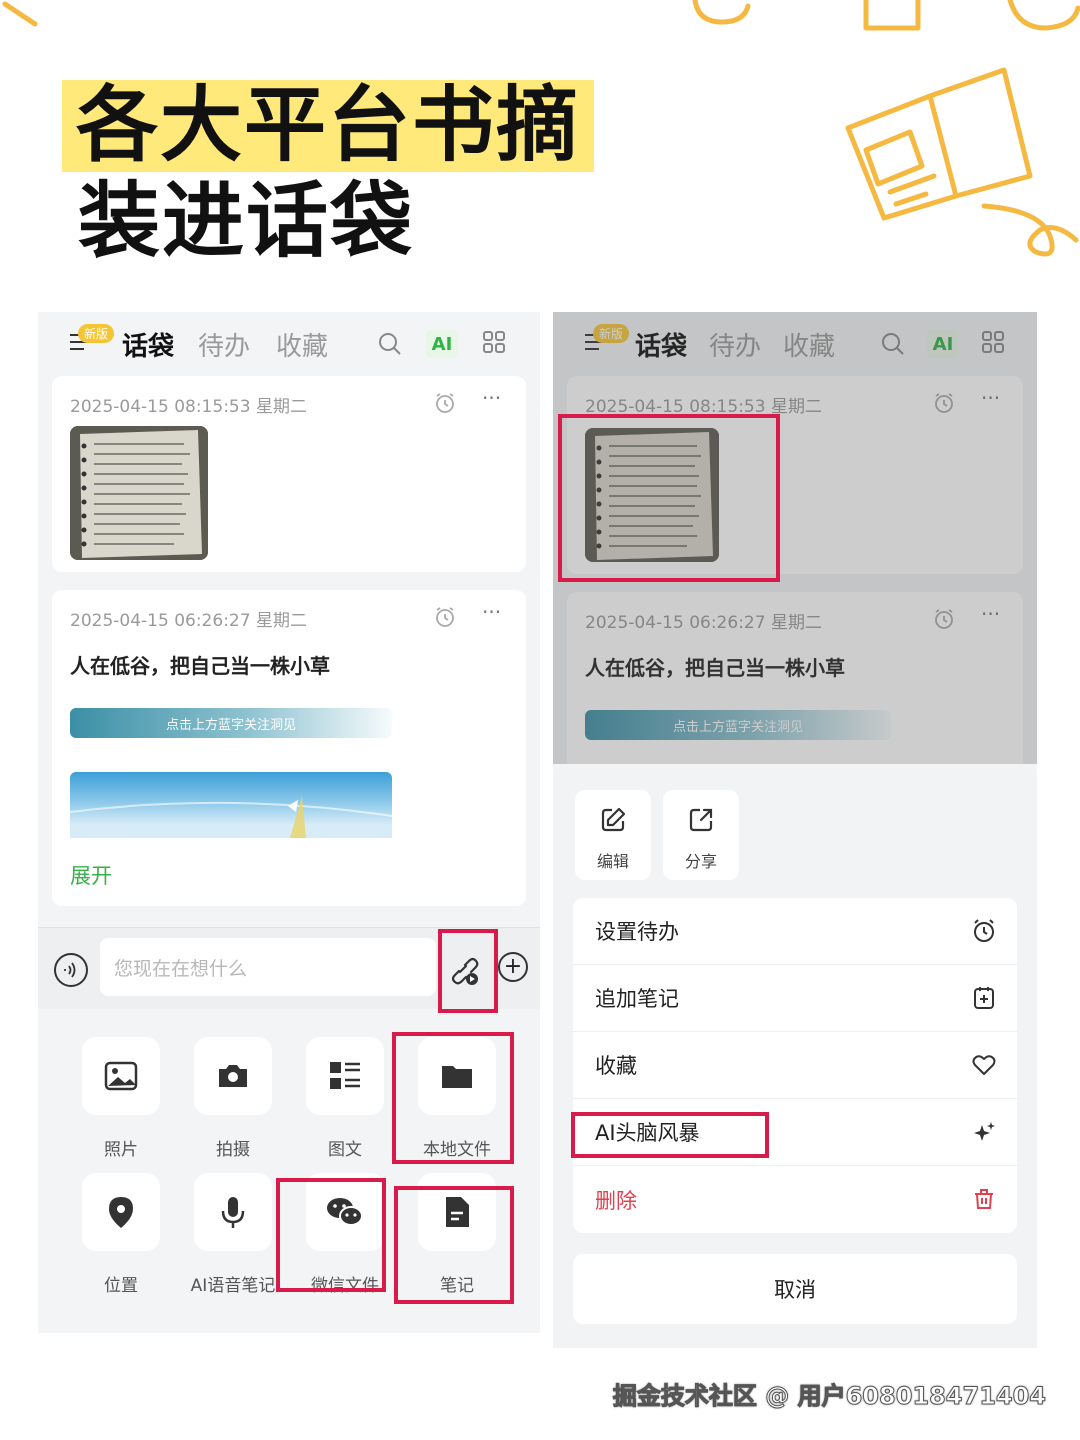  What do you see at coordinates (268, 967) in the screenshot?
I see `thought-input: 您现在在想什么` at bounding box center [268, 967].